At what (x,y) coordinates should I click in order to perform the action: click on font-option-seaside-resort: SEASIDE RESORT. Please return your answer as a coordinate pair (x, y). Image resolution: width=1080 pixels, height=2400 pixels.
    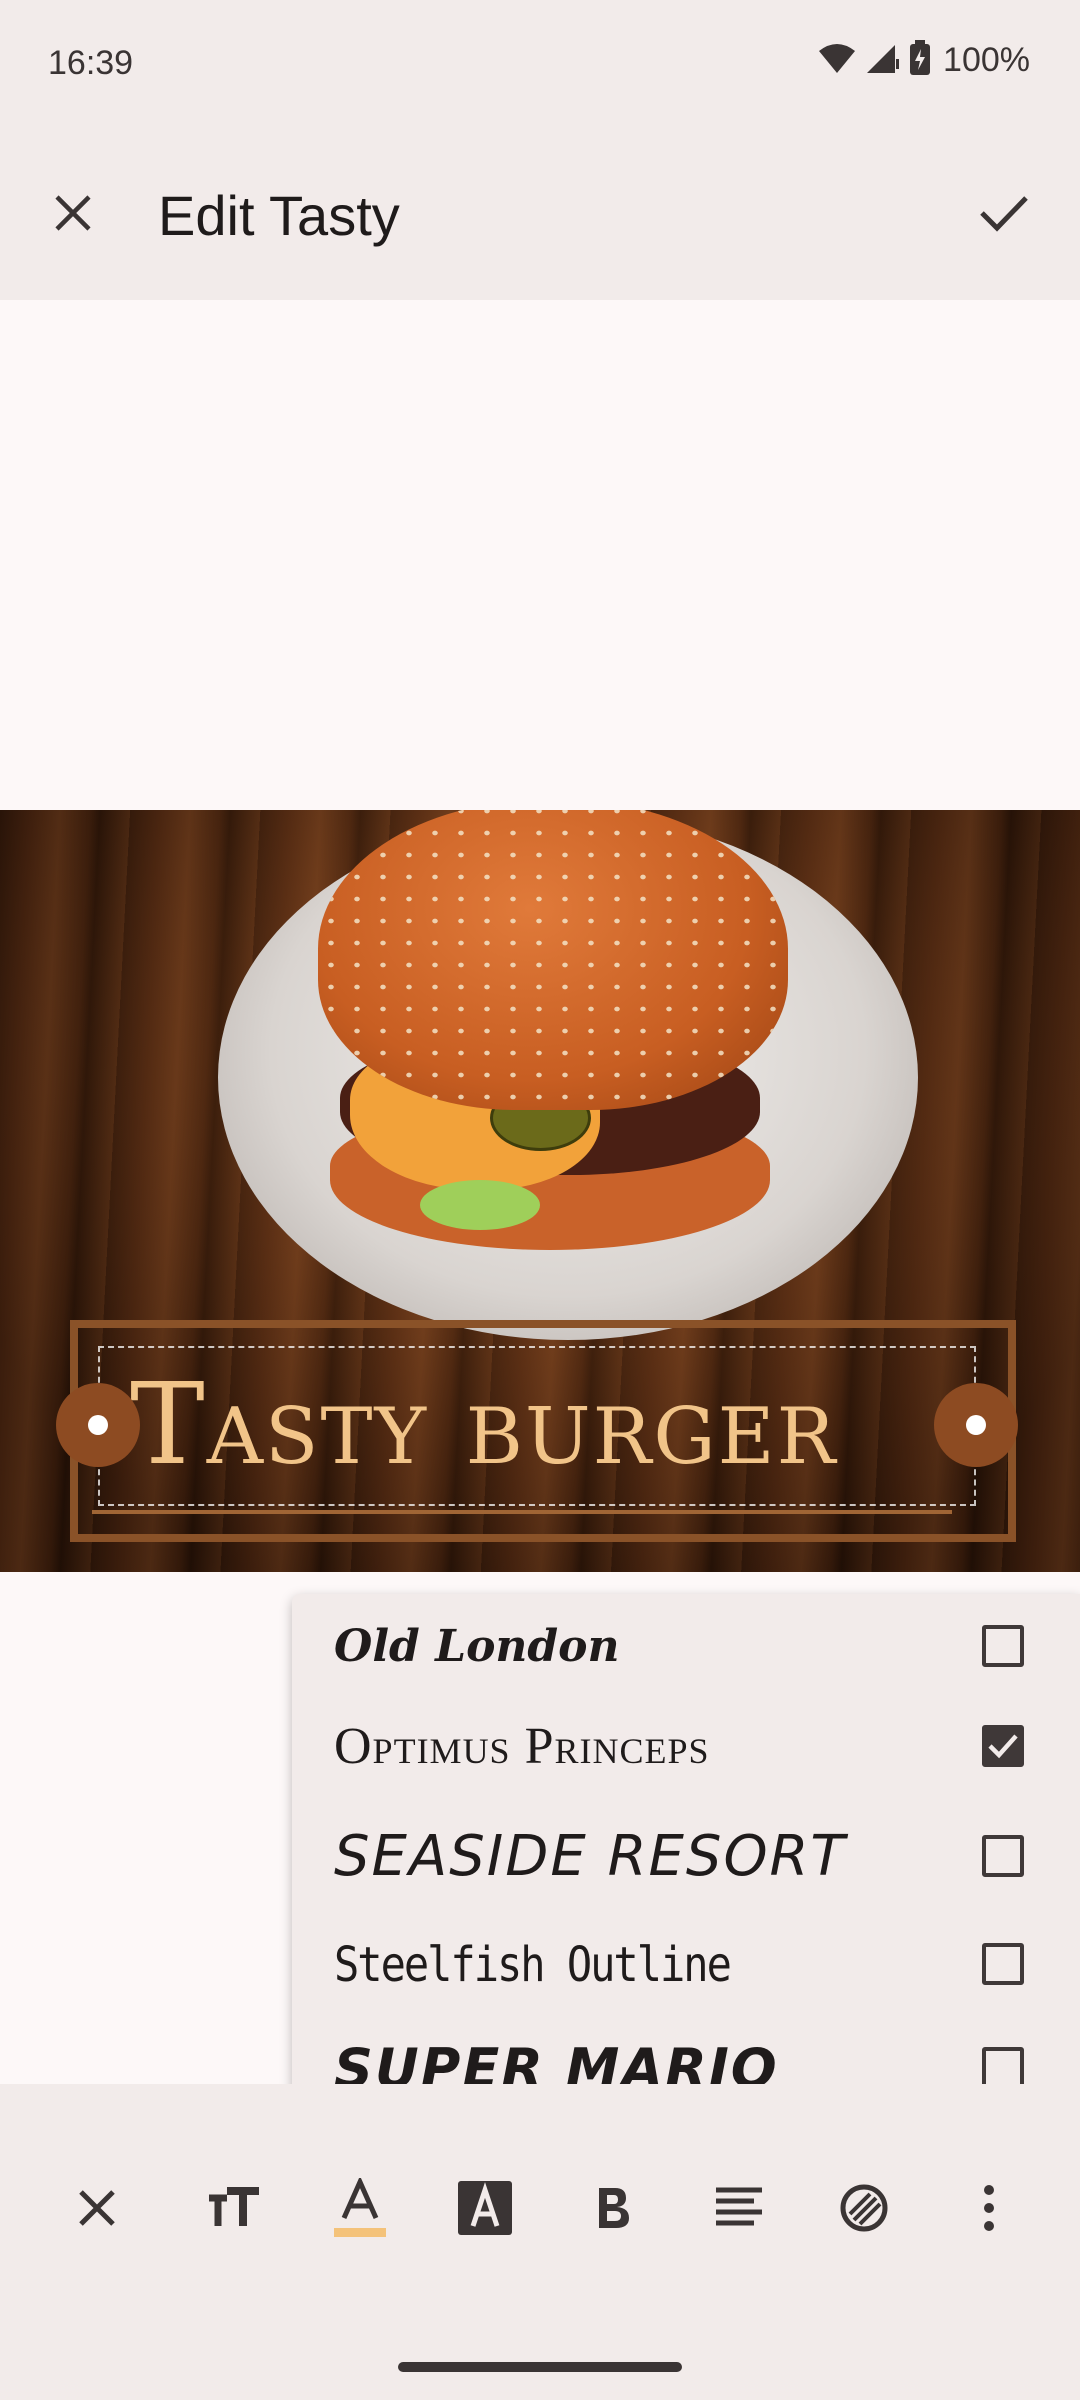
    Looking at the image, I should click on (686, 1856).